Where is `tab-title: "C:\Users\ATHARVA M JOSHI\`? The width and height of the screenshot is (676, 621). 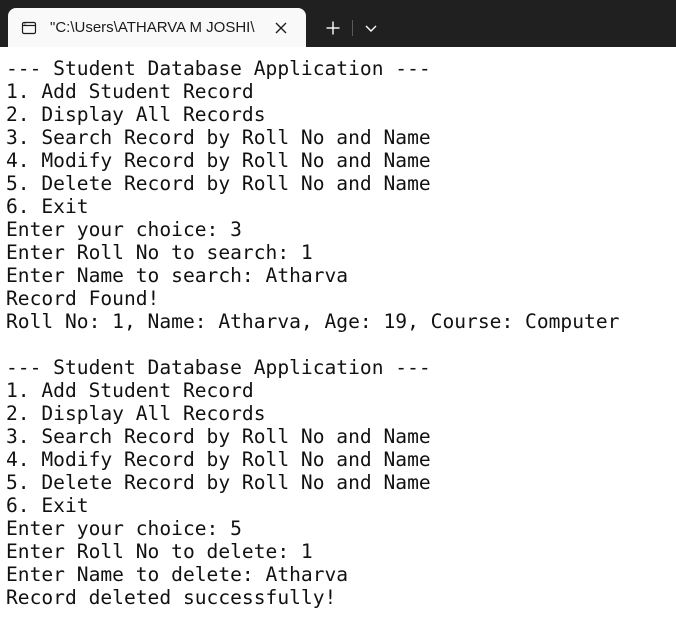 tab-title: "C:\Users\ATHARVA M JOSHI\ is located at coordinates (152, 27).